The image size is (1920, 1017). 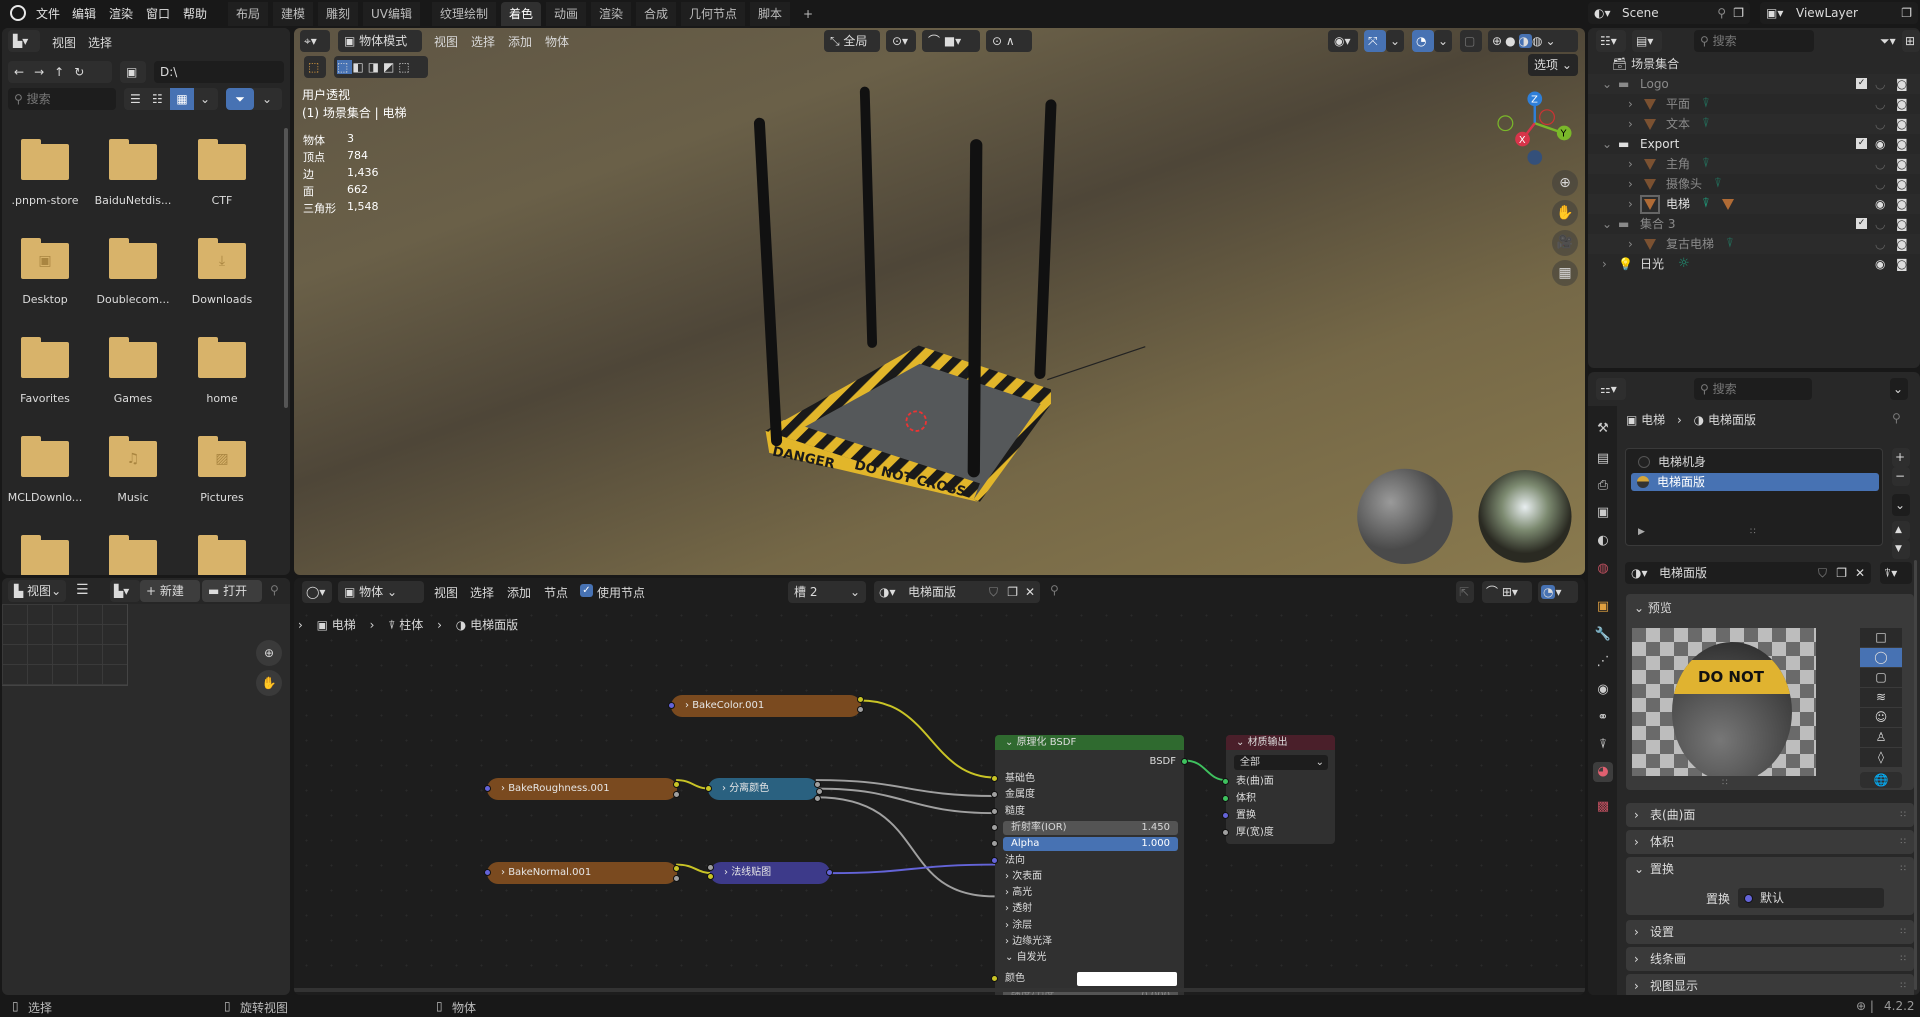 What do you see at coordinates (1565, 243) in the screenshot?
I see `camera-view-icon: 🎥` at bounding box center [1565, 243].